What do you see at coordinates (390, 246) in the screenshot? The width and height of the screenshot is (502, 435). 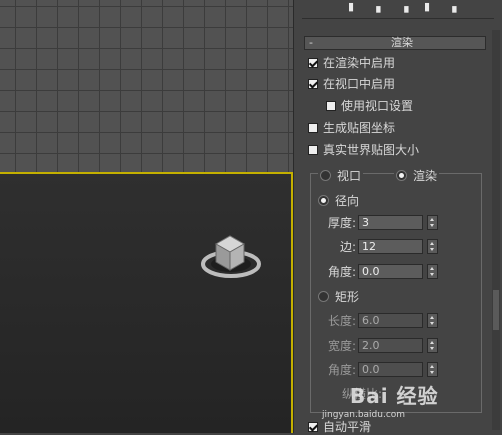 I see `radial-sides-input: 12` at bounding box center [390, 246].